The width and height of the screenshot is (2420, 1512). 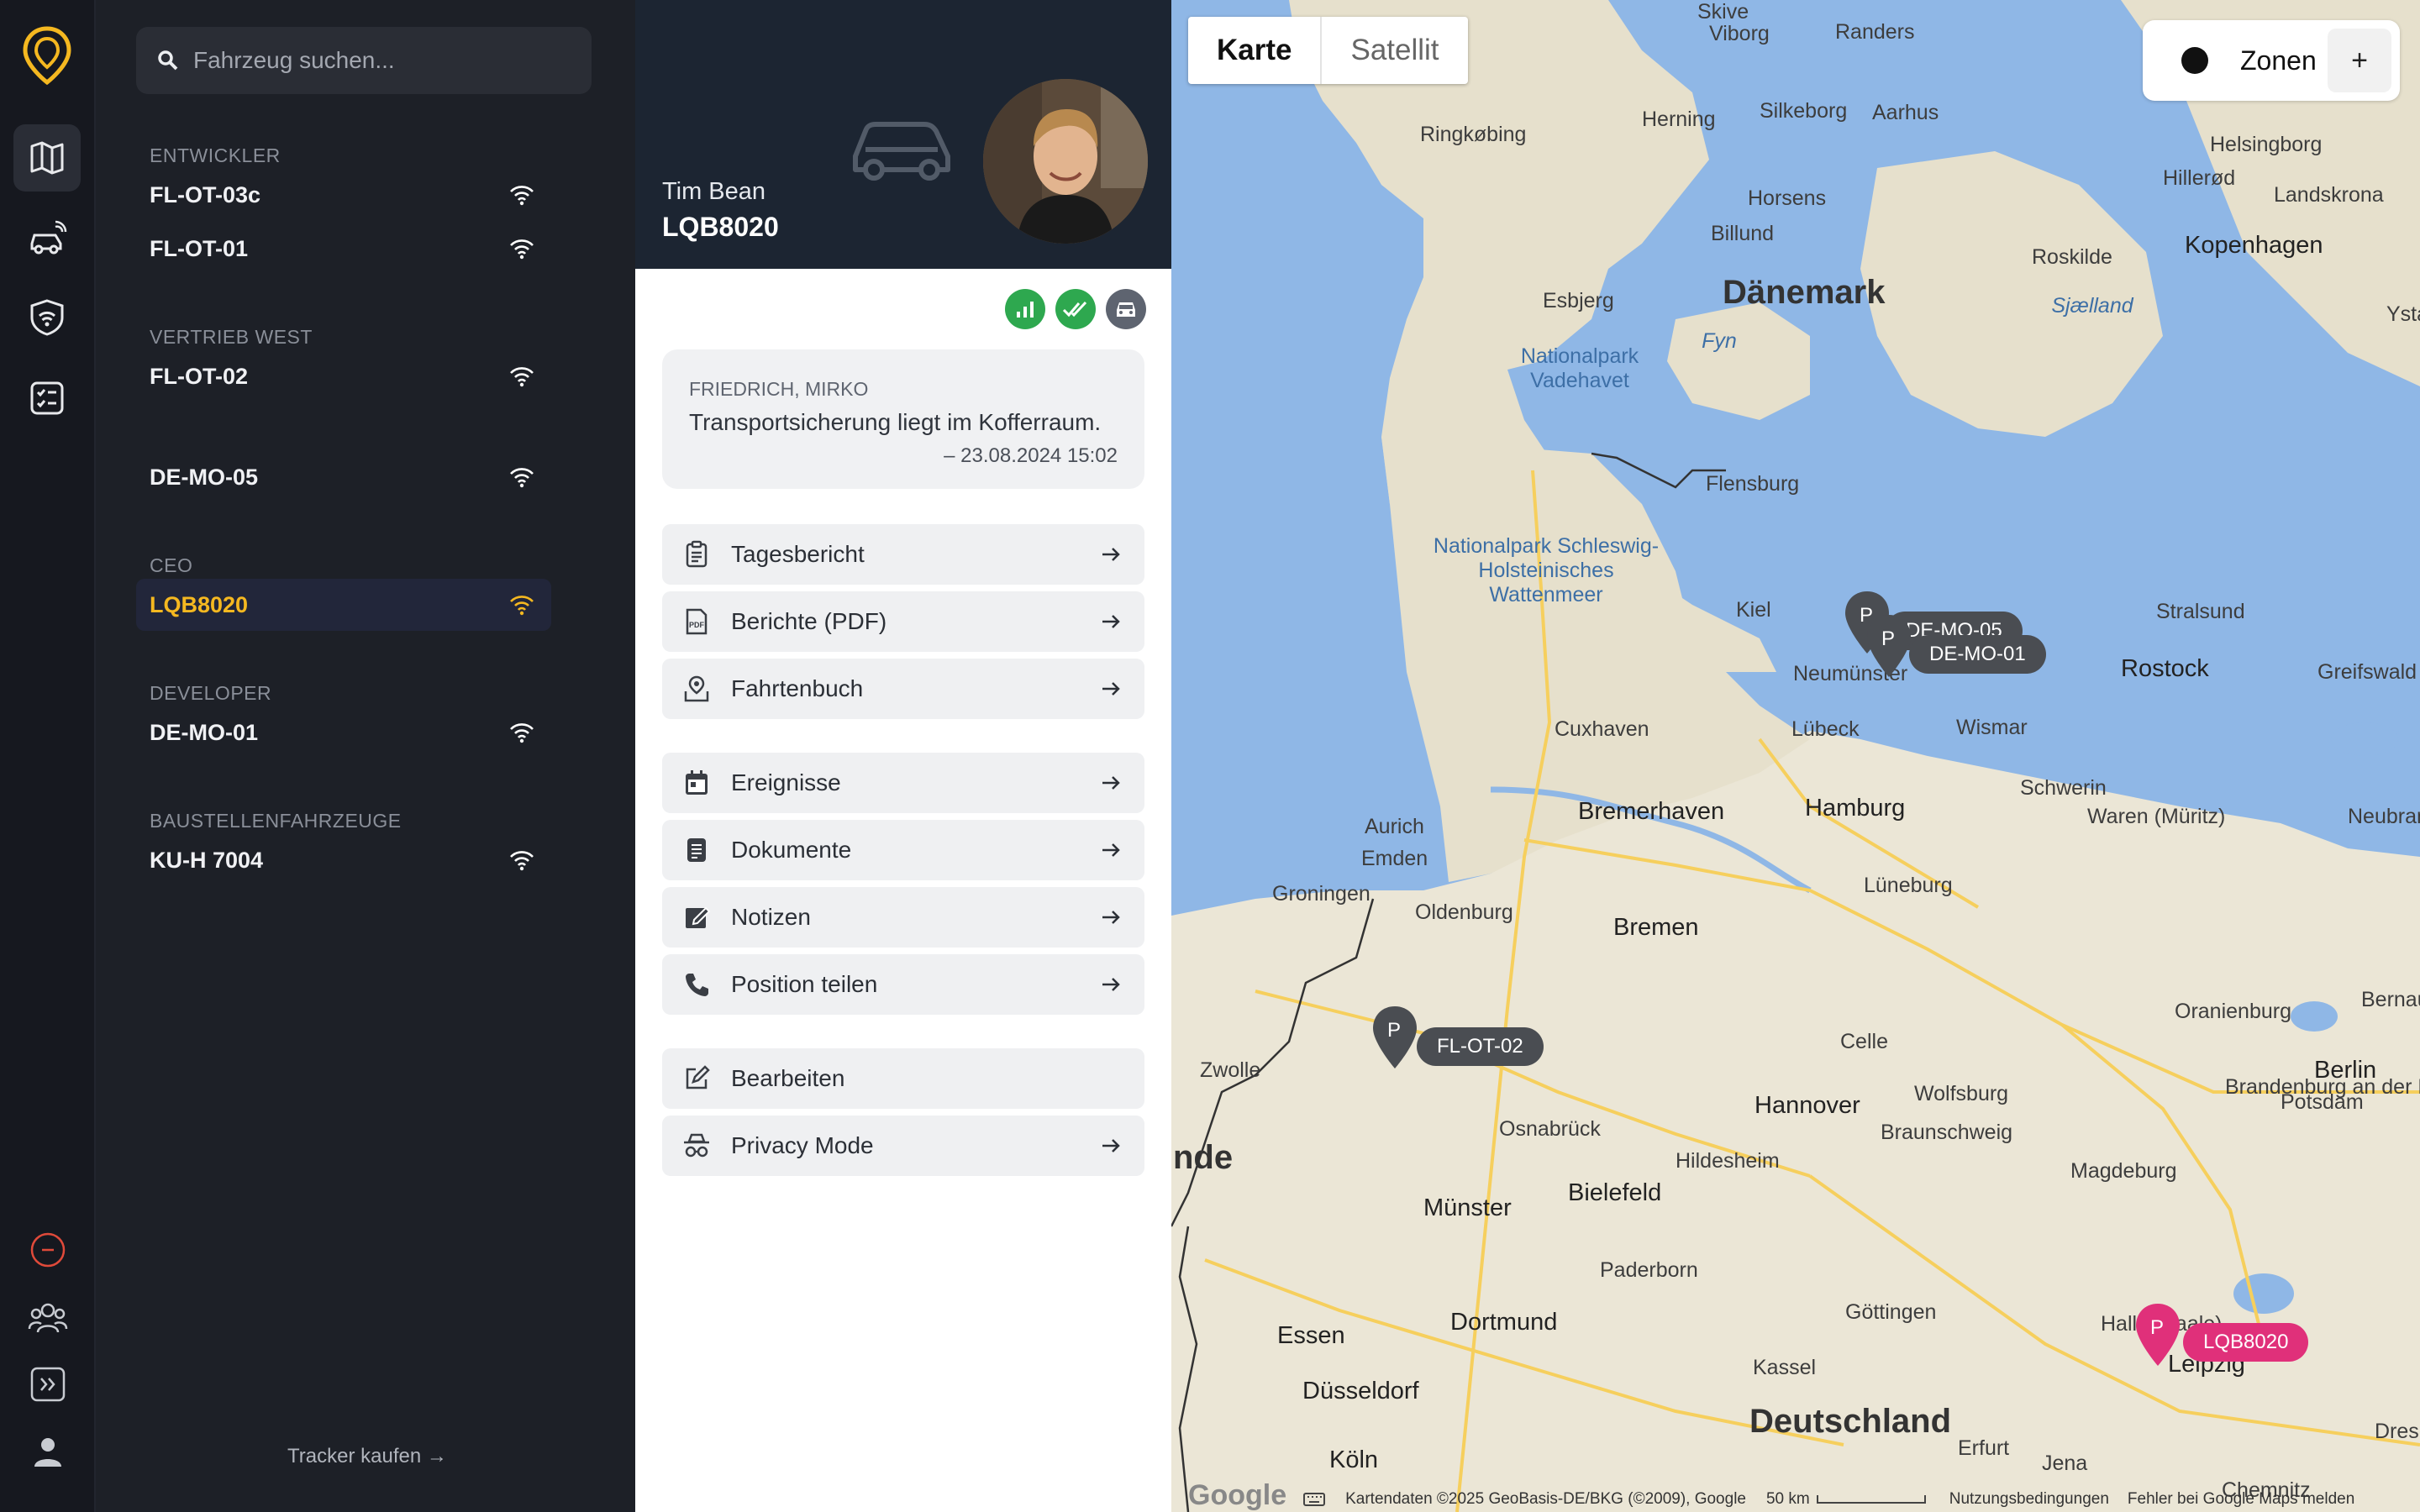 What do you see at coordinates (802, 1145) in the screenshot?
I see `menu-label: Privacy Mode` at bounding box center [802, 1145].